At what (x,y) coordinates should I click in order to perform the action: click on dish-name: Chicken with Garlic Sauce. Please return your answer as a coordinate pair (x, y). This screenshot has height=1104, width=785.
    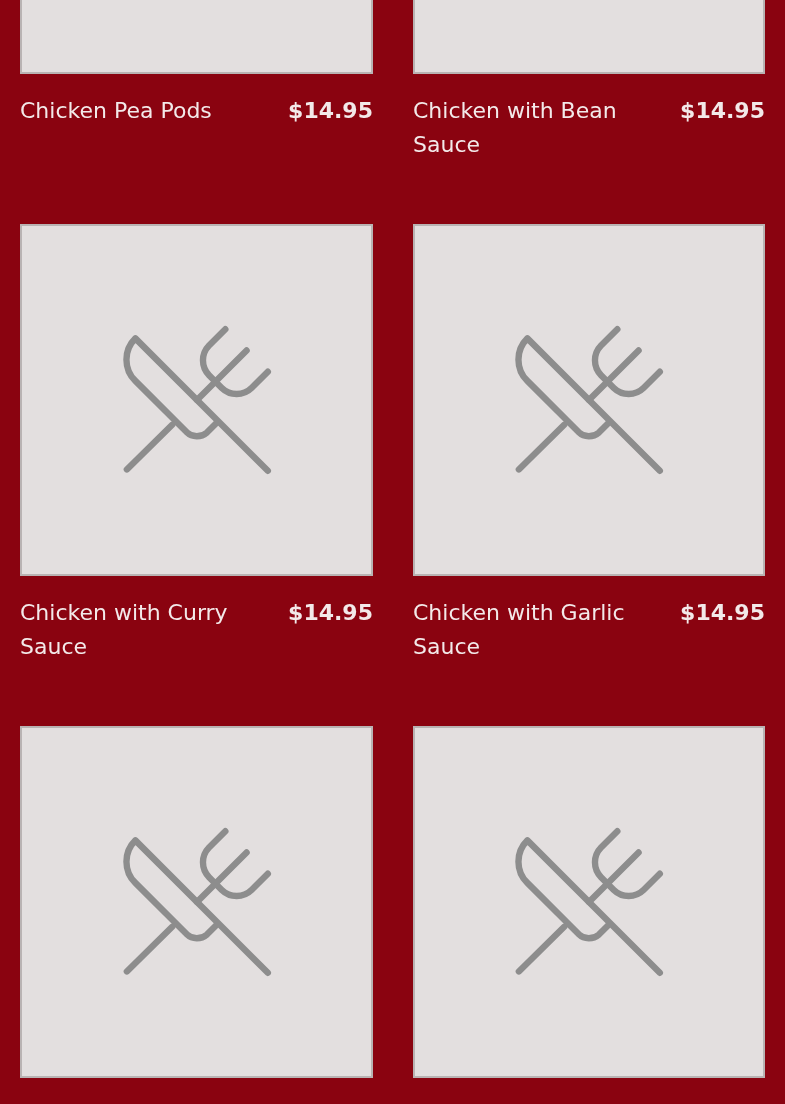
    Looking at the image, I should click on (519, 630).